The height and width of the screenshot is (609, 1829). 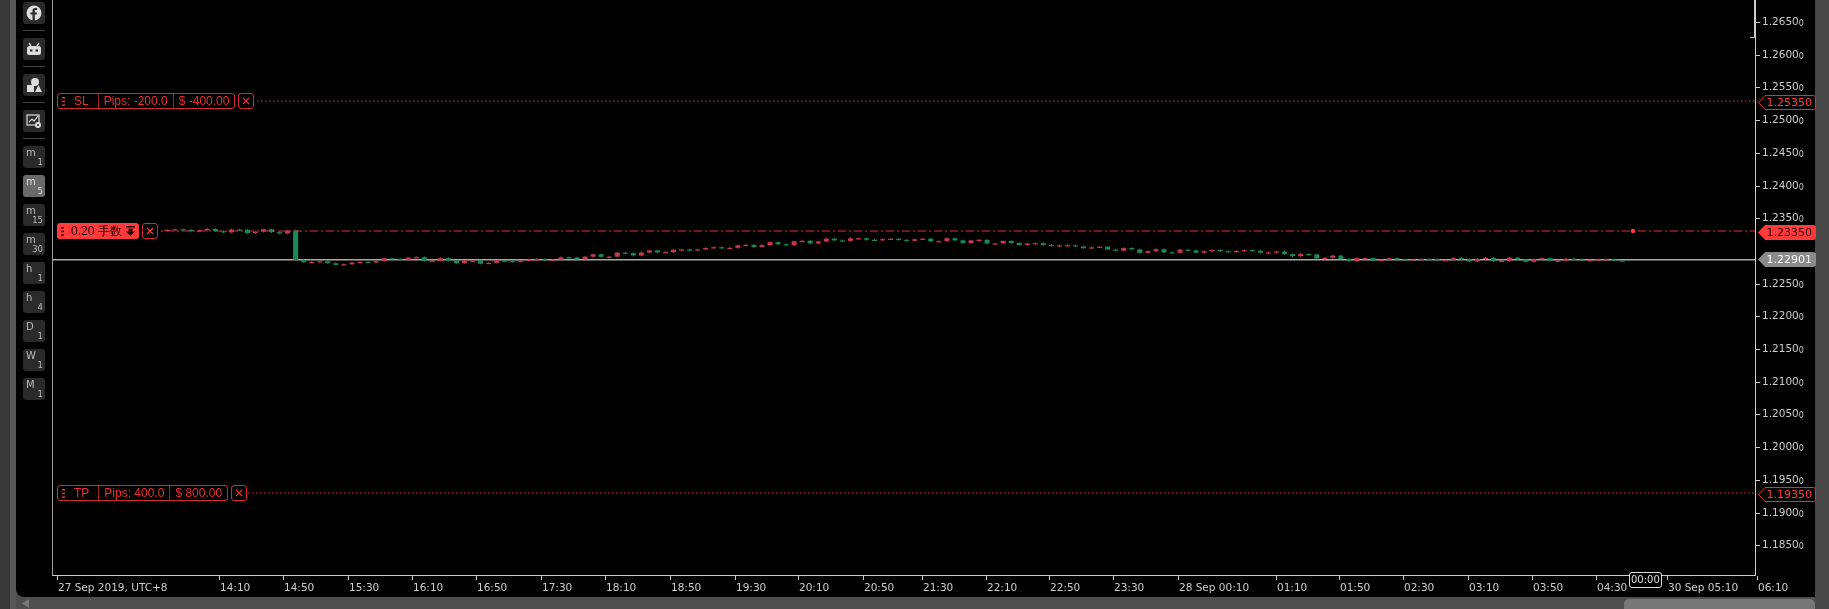 I want to click on chart-settings-icon, so click(x=34, y=121).